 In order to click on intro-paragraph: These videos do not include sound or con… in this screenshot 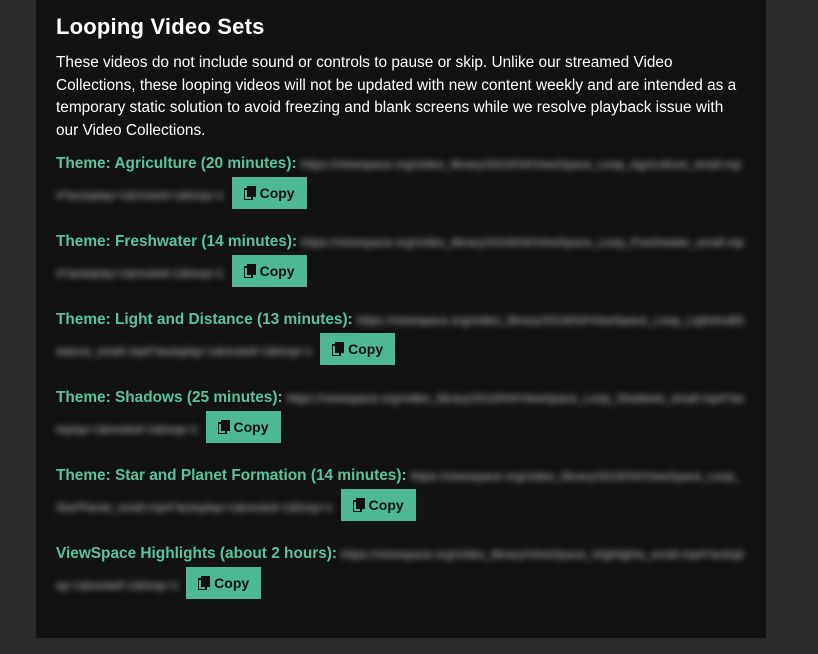, I will do `click(396, 96)`.